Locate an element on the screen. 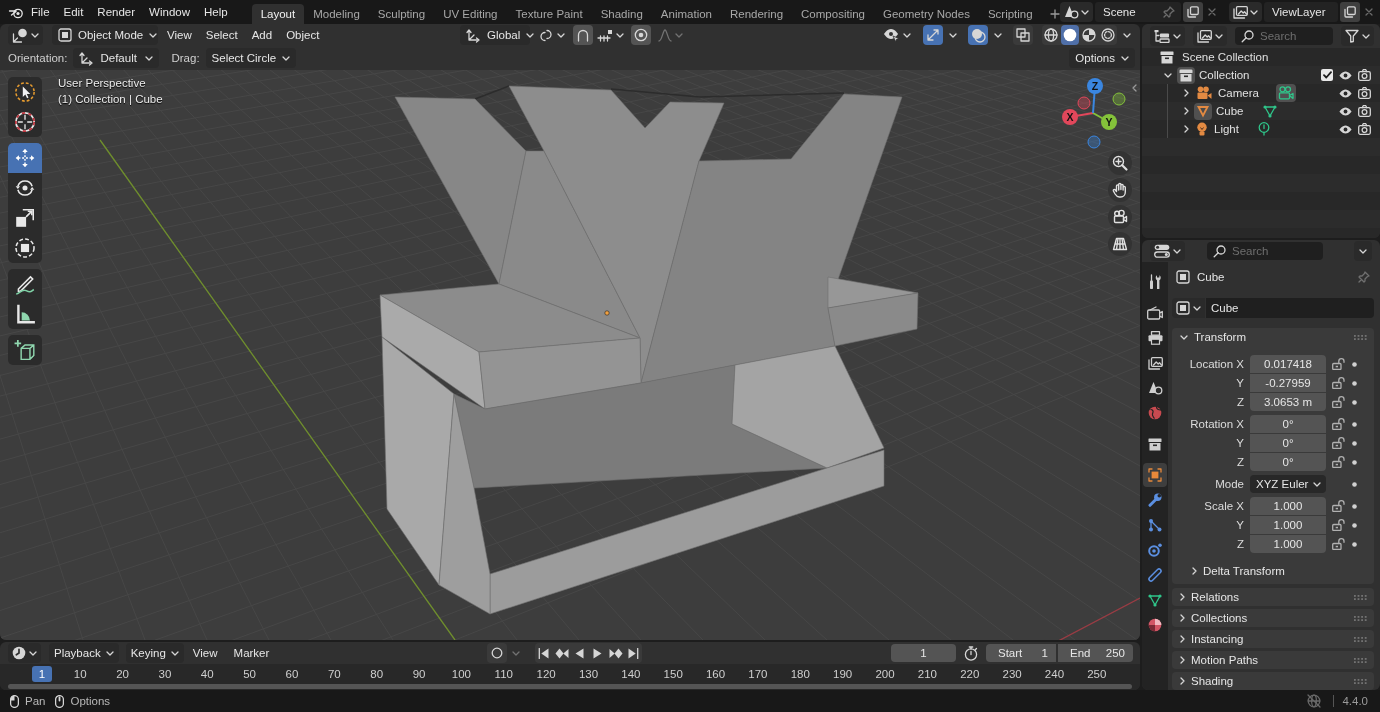 The height and width of the screenshot is (712, 1380). scene-browse-button is located at coordinates (1076, 12).